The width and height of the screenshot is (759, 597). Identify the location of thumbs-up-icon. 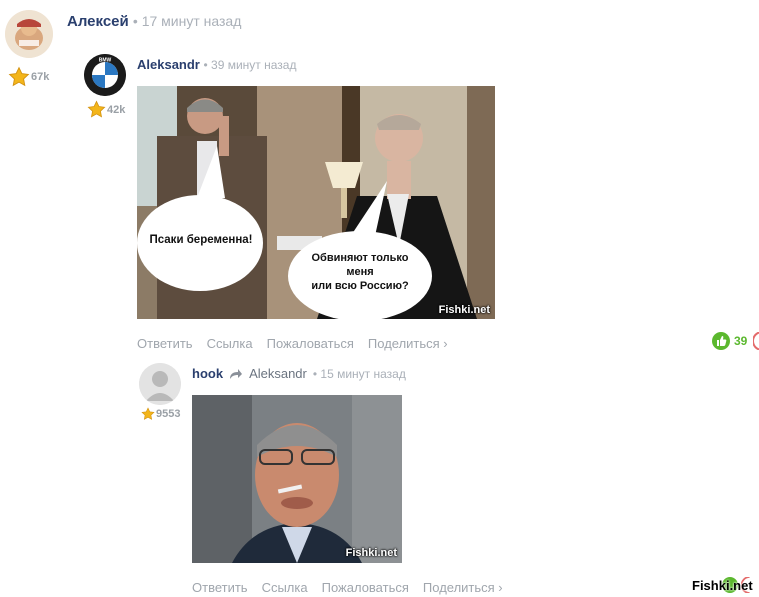
(721, 341).